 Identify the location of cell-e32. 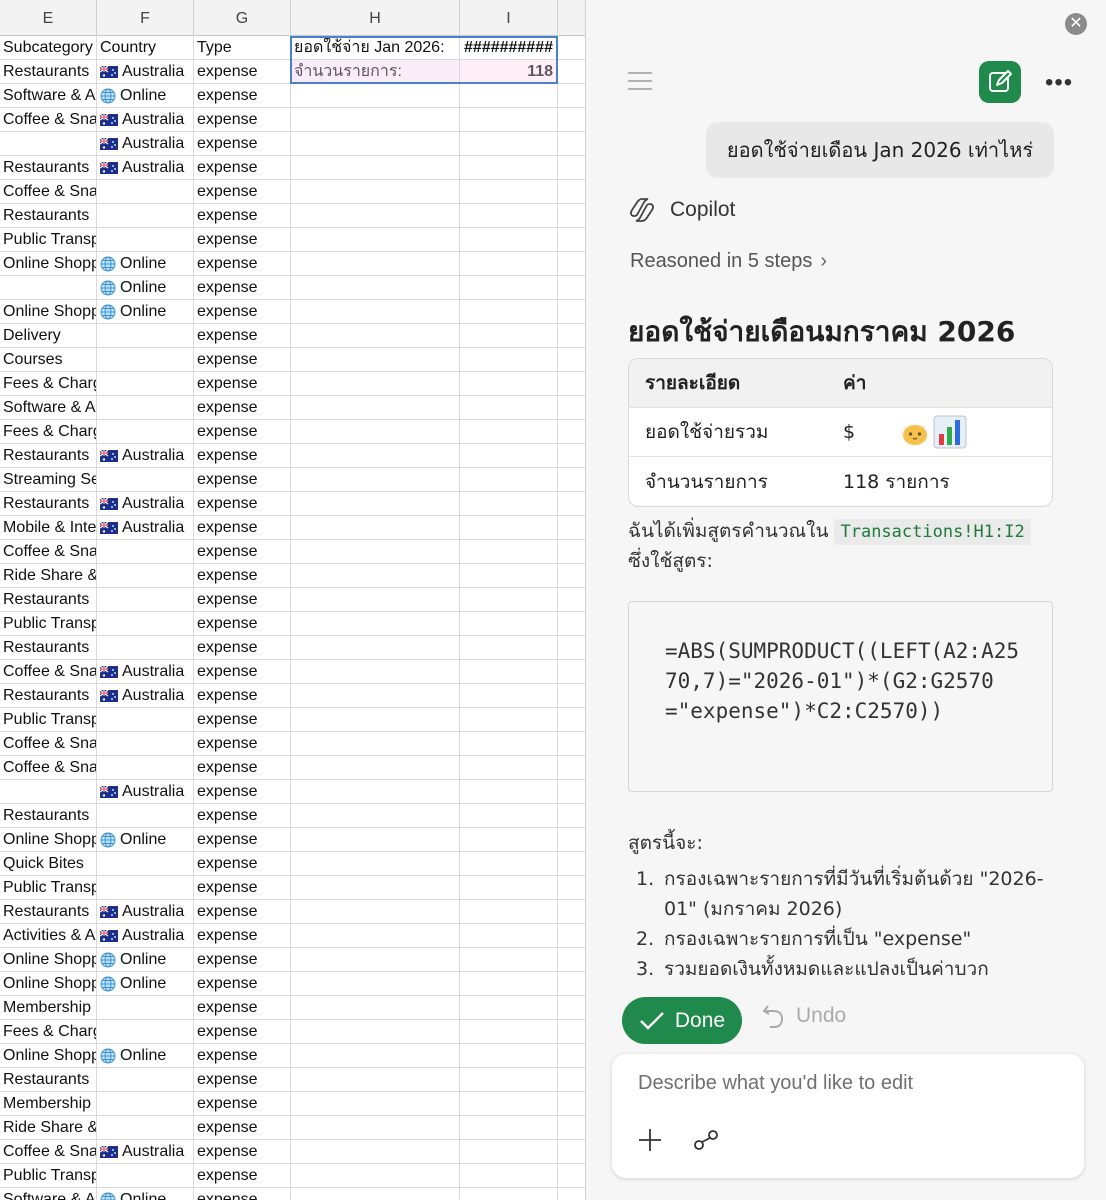
(48, 792).